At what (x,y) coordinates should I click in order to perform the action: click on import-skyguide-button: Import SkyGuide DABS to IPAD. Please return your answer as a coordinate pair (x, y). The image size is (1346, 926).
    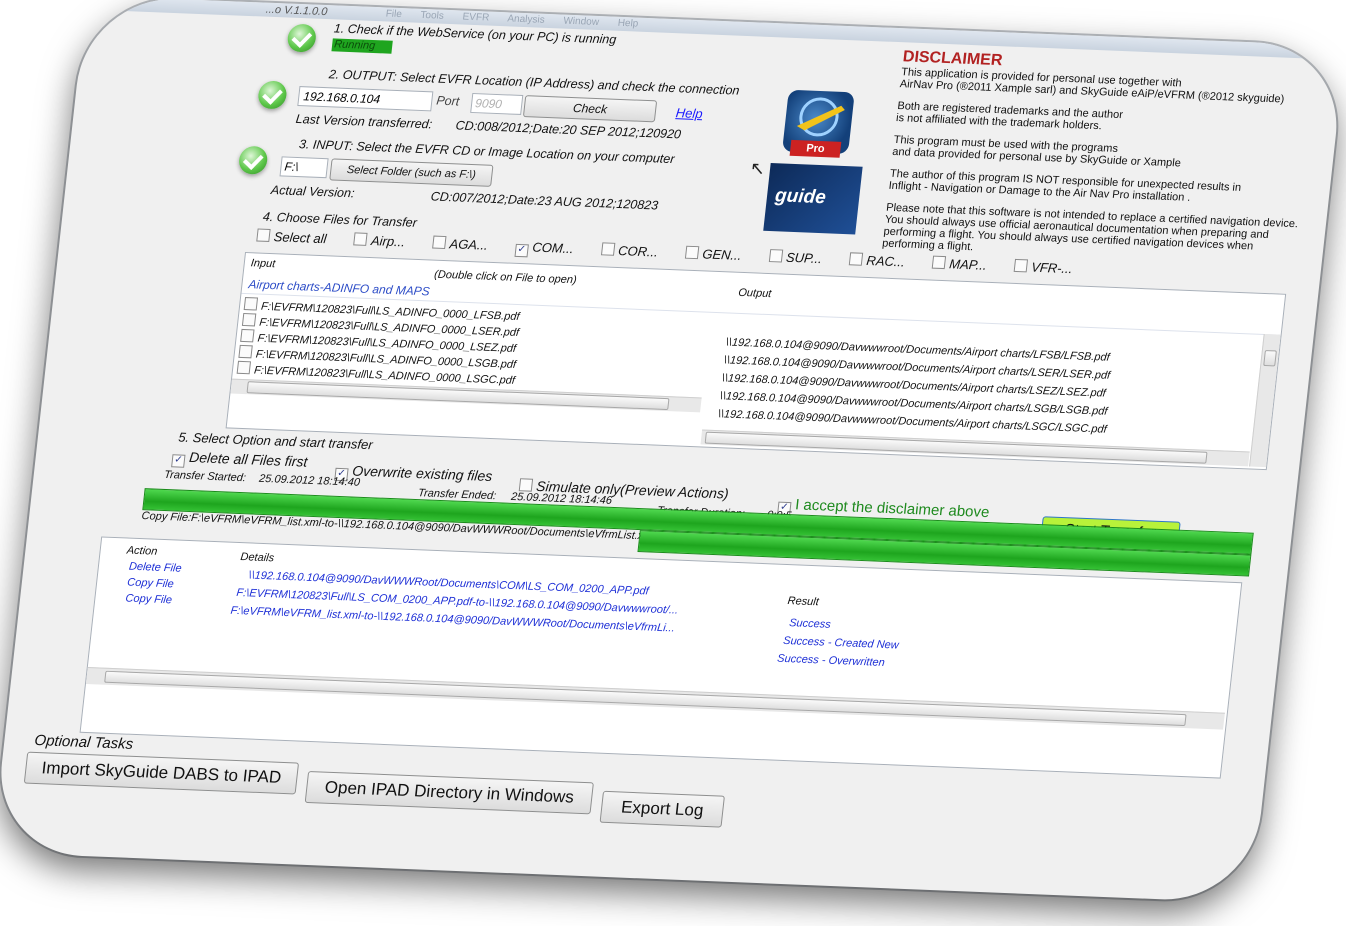
    Looking at the image, I should click on (161, 773).